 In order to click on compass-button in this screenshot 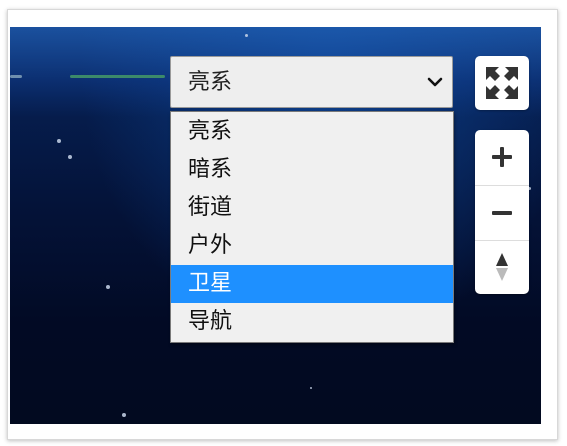, I will do `click(502, 267)`.